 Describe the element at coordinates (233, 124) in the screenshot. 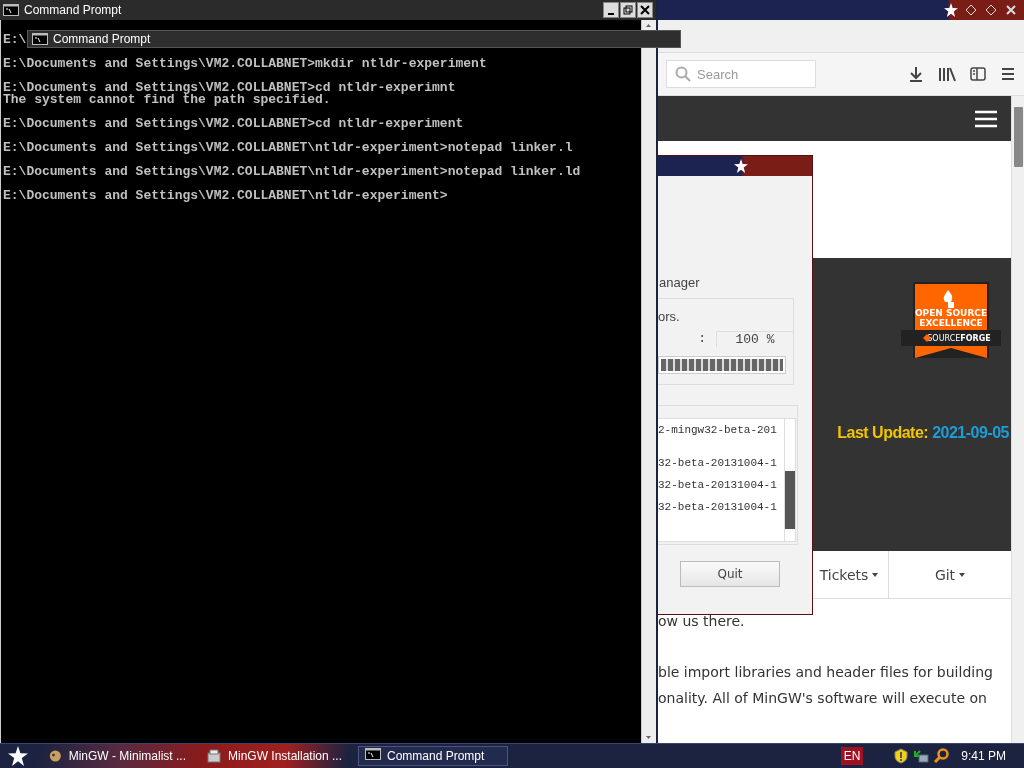

I see `console-line: E:\Documents and Settings\VM2.COLLABNET>cd ntldr-experiment` at that location.